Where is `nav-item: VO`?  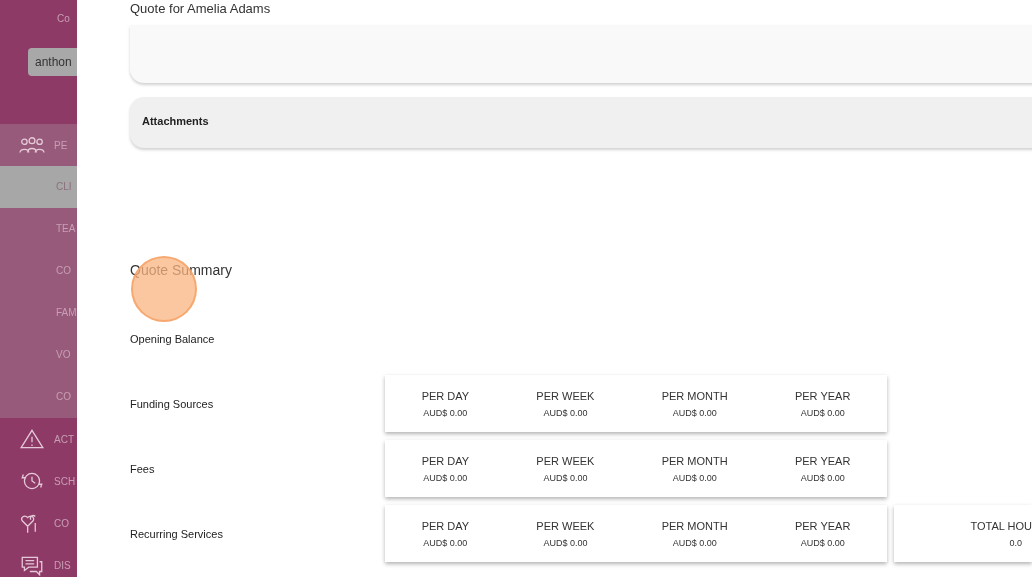 nav-item: VO is located at coordinates (38, 355).